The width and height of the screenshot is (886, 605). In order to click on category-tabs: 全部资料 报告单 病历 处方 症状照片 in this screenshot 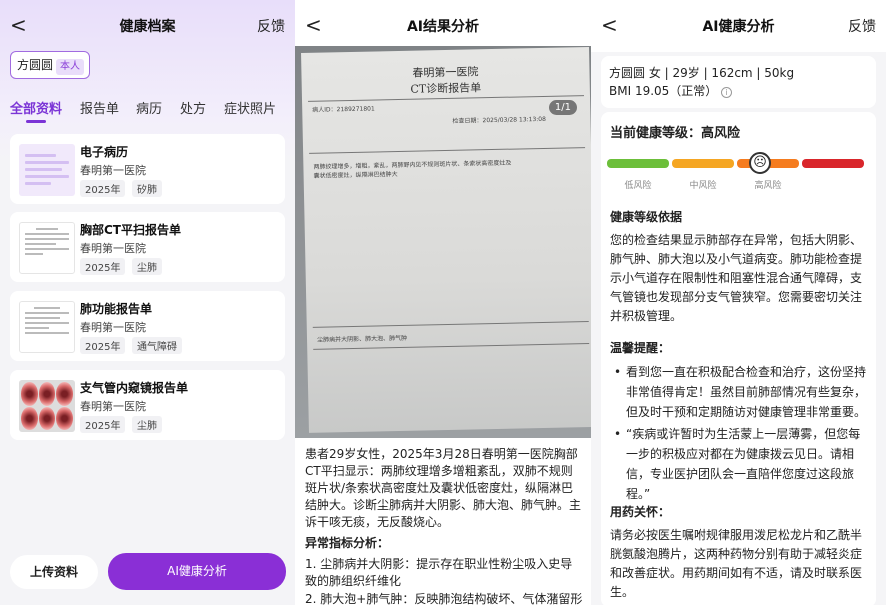, I will do `click(147, 110)`.